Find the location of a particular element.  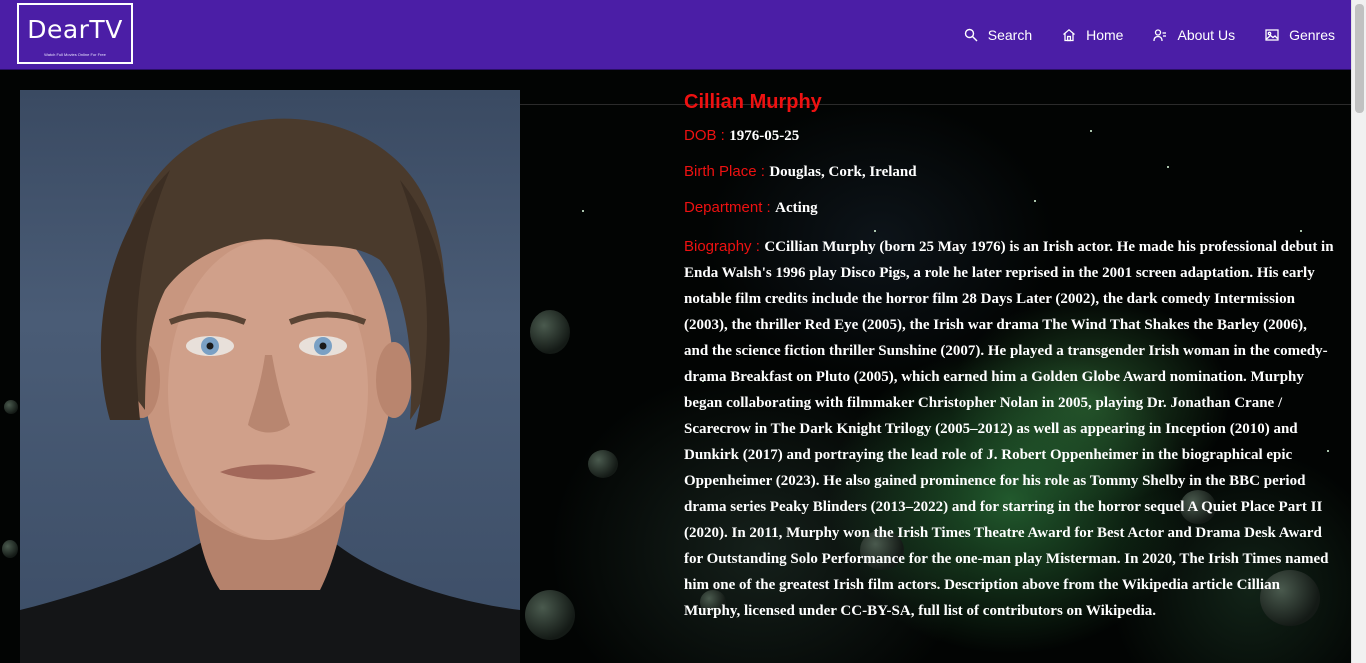

scrollbar-thumb is located at coordinates (1359, 58).